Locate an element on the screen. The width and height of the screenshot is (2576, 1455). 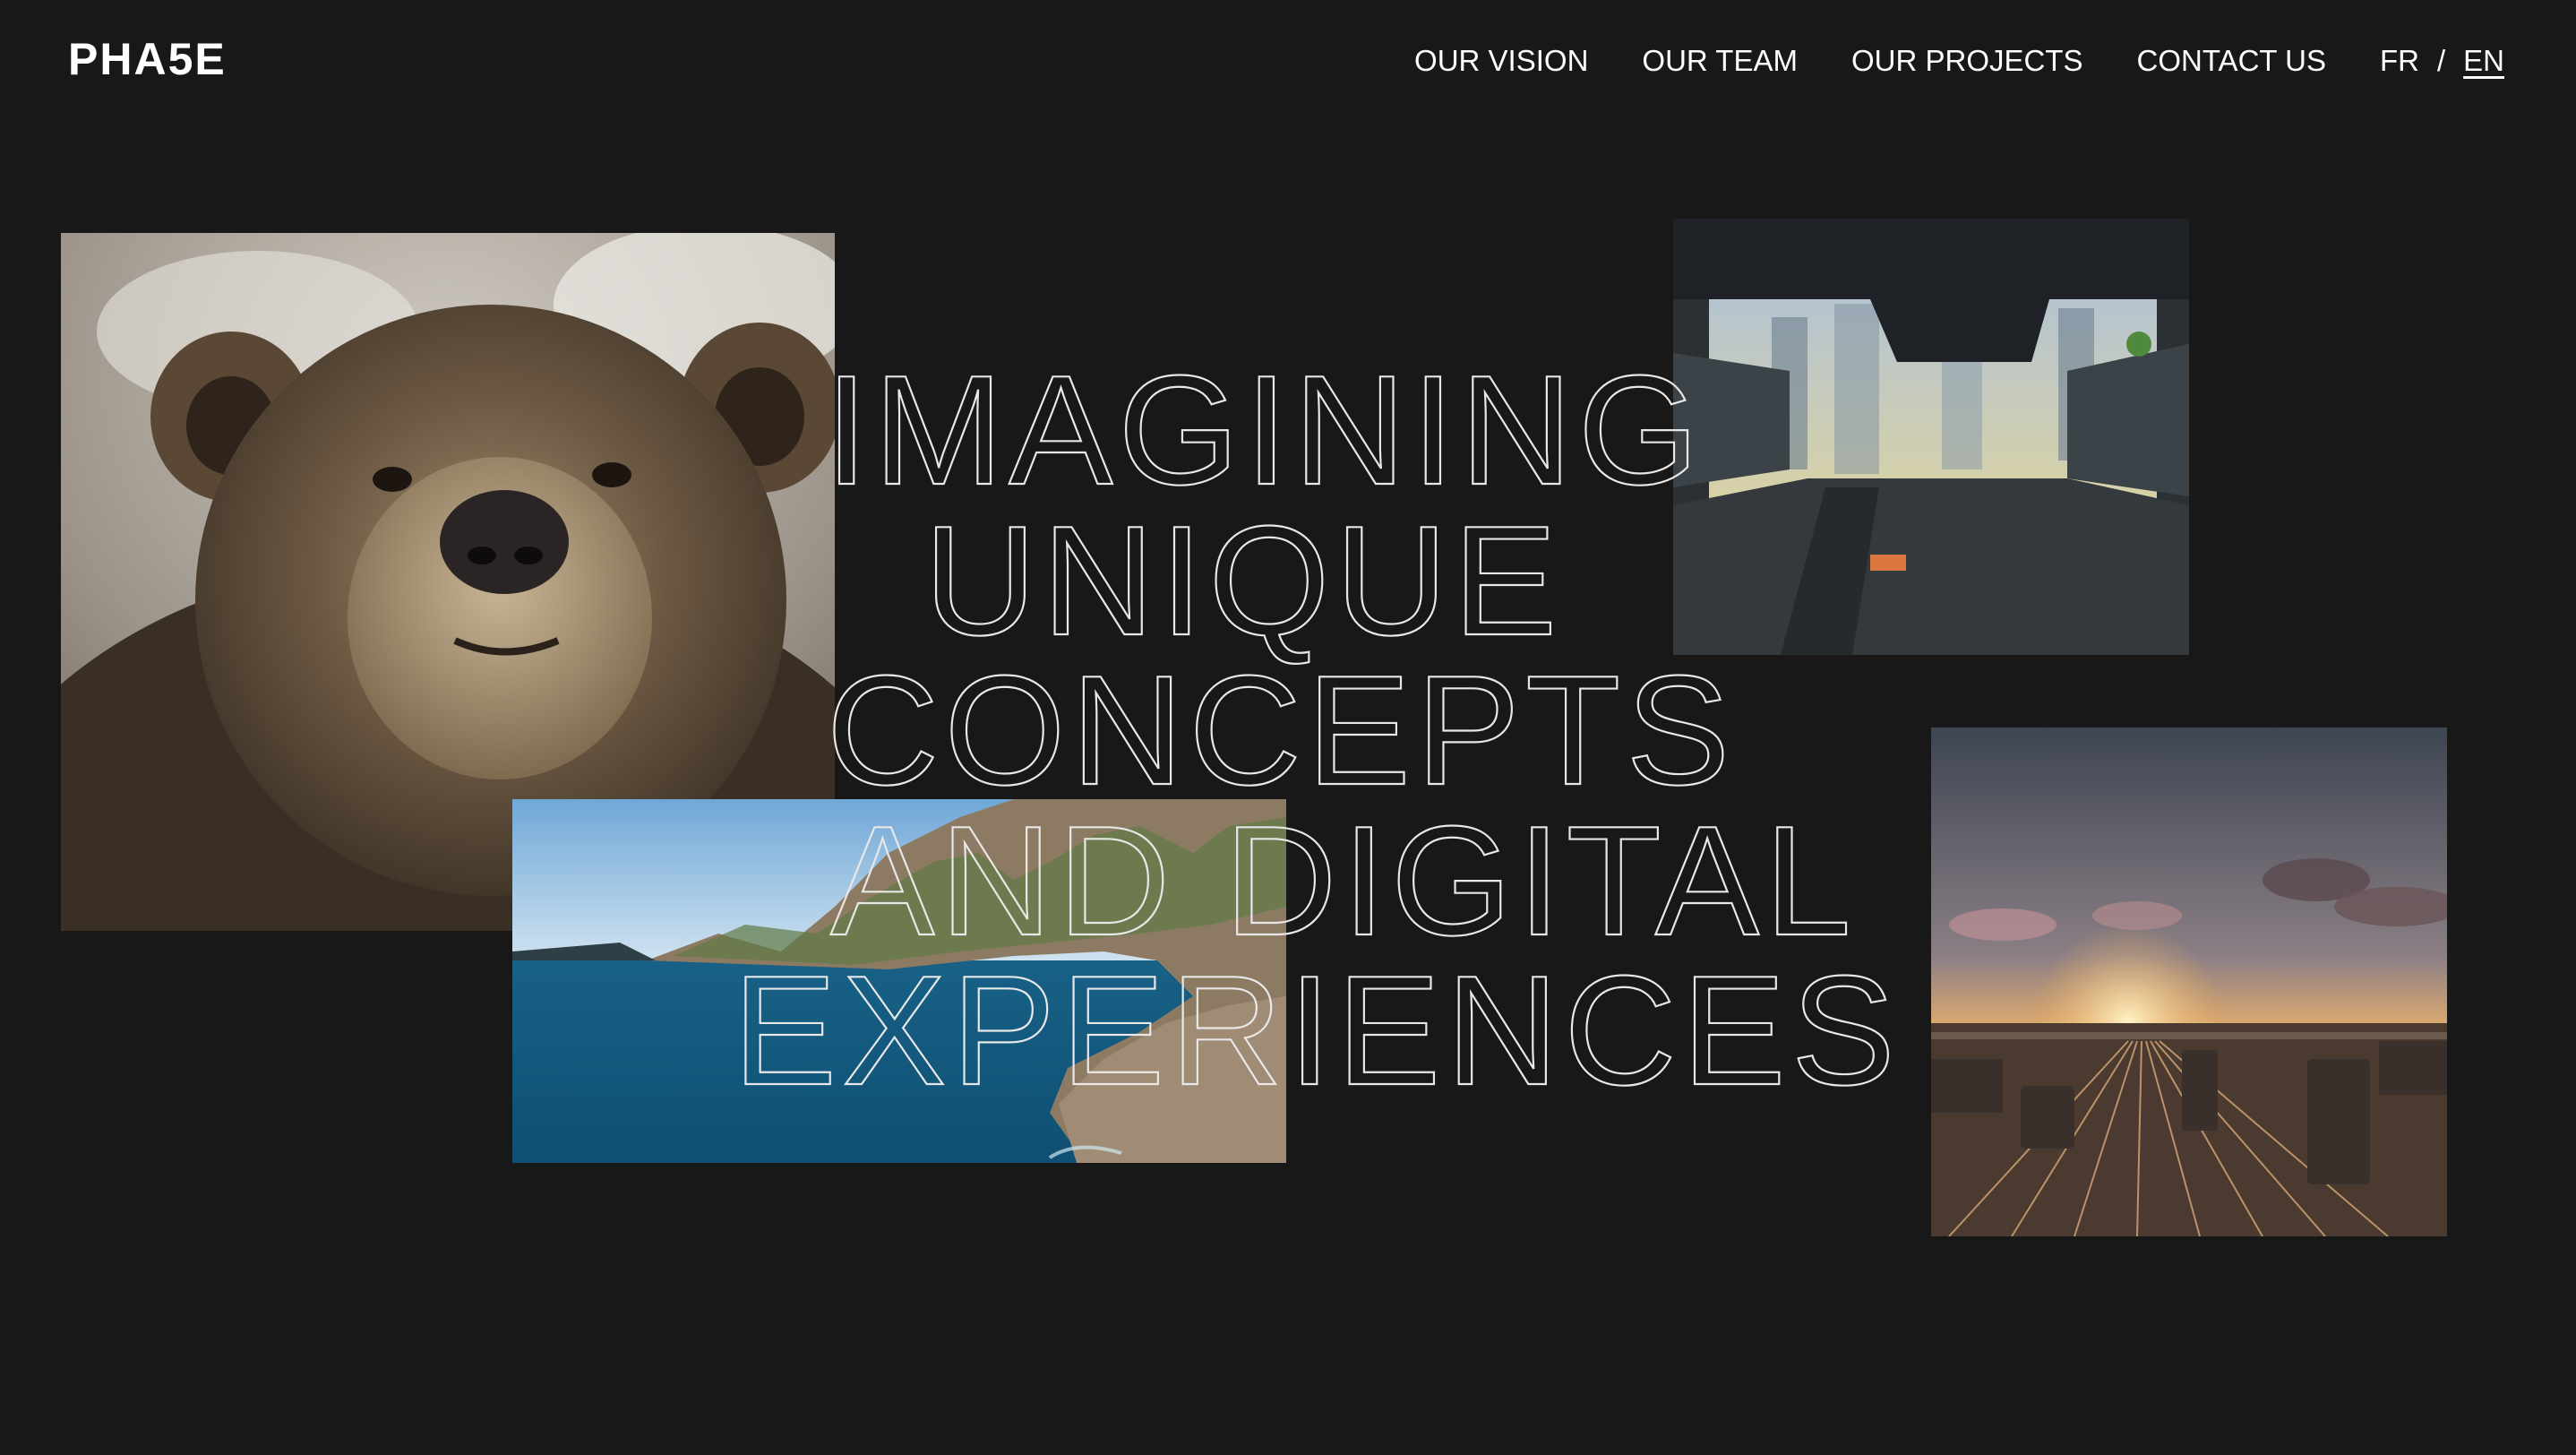
corridor-photo is located at coordinates (1931, 437).